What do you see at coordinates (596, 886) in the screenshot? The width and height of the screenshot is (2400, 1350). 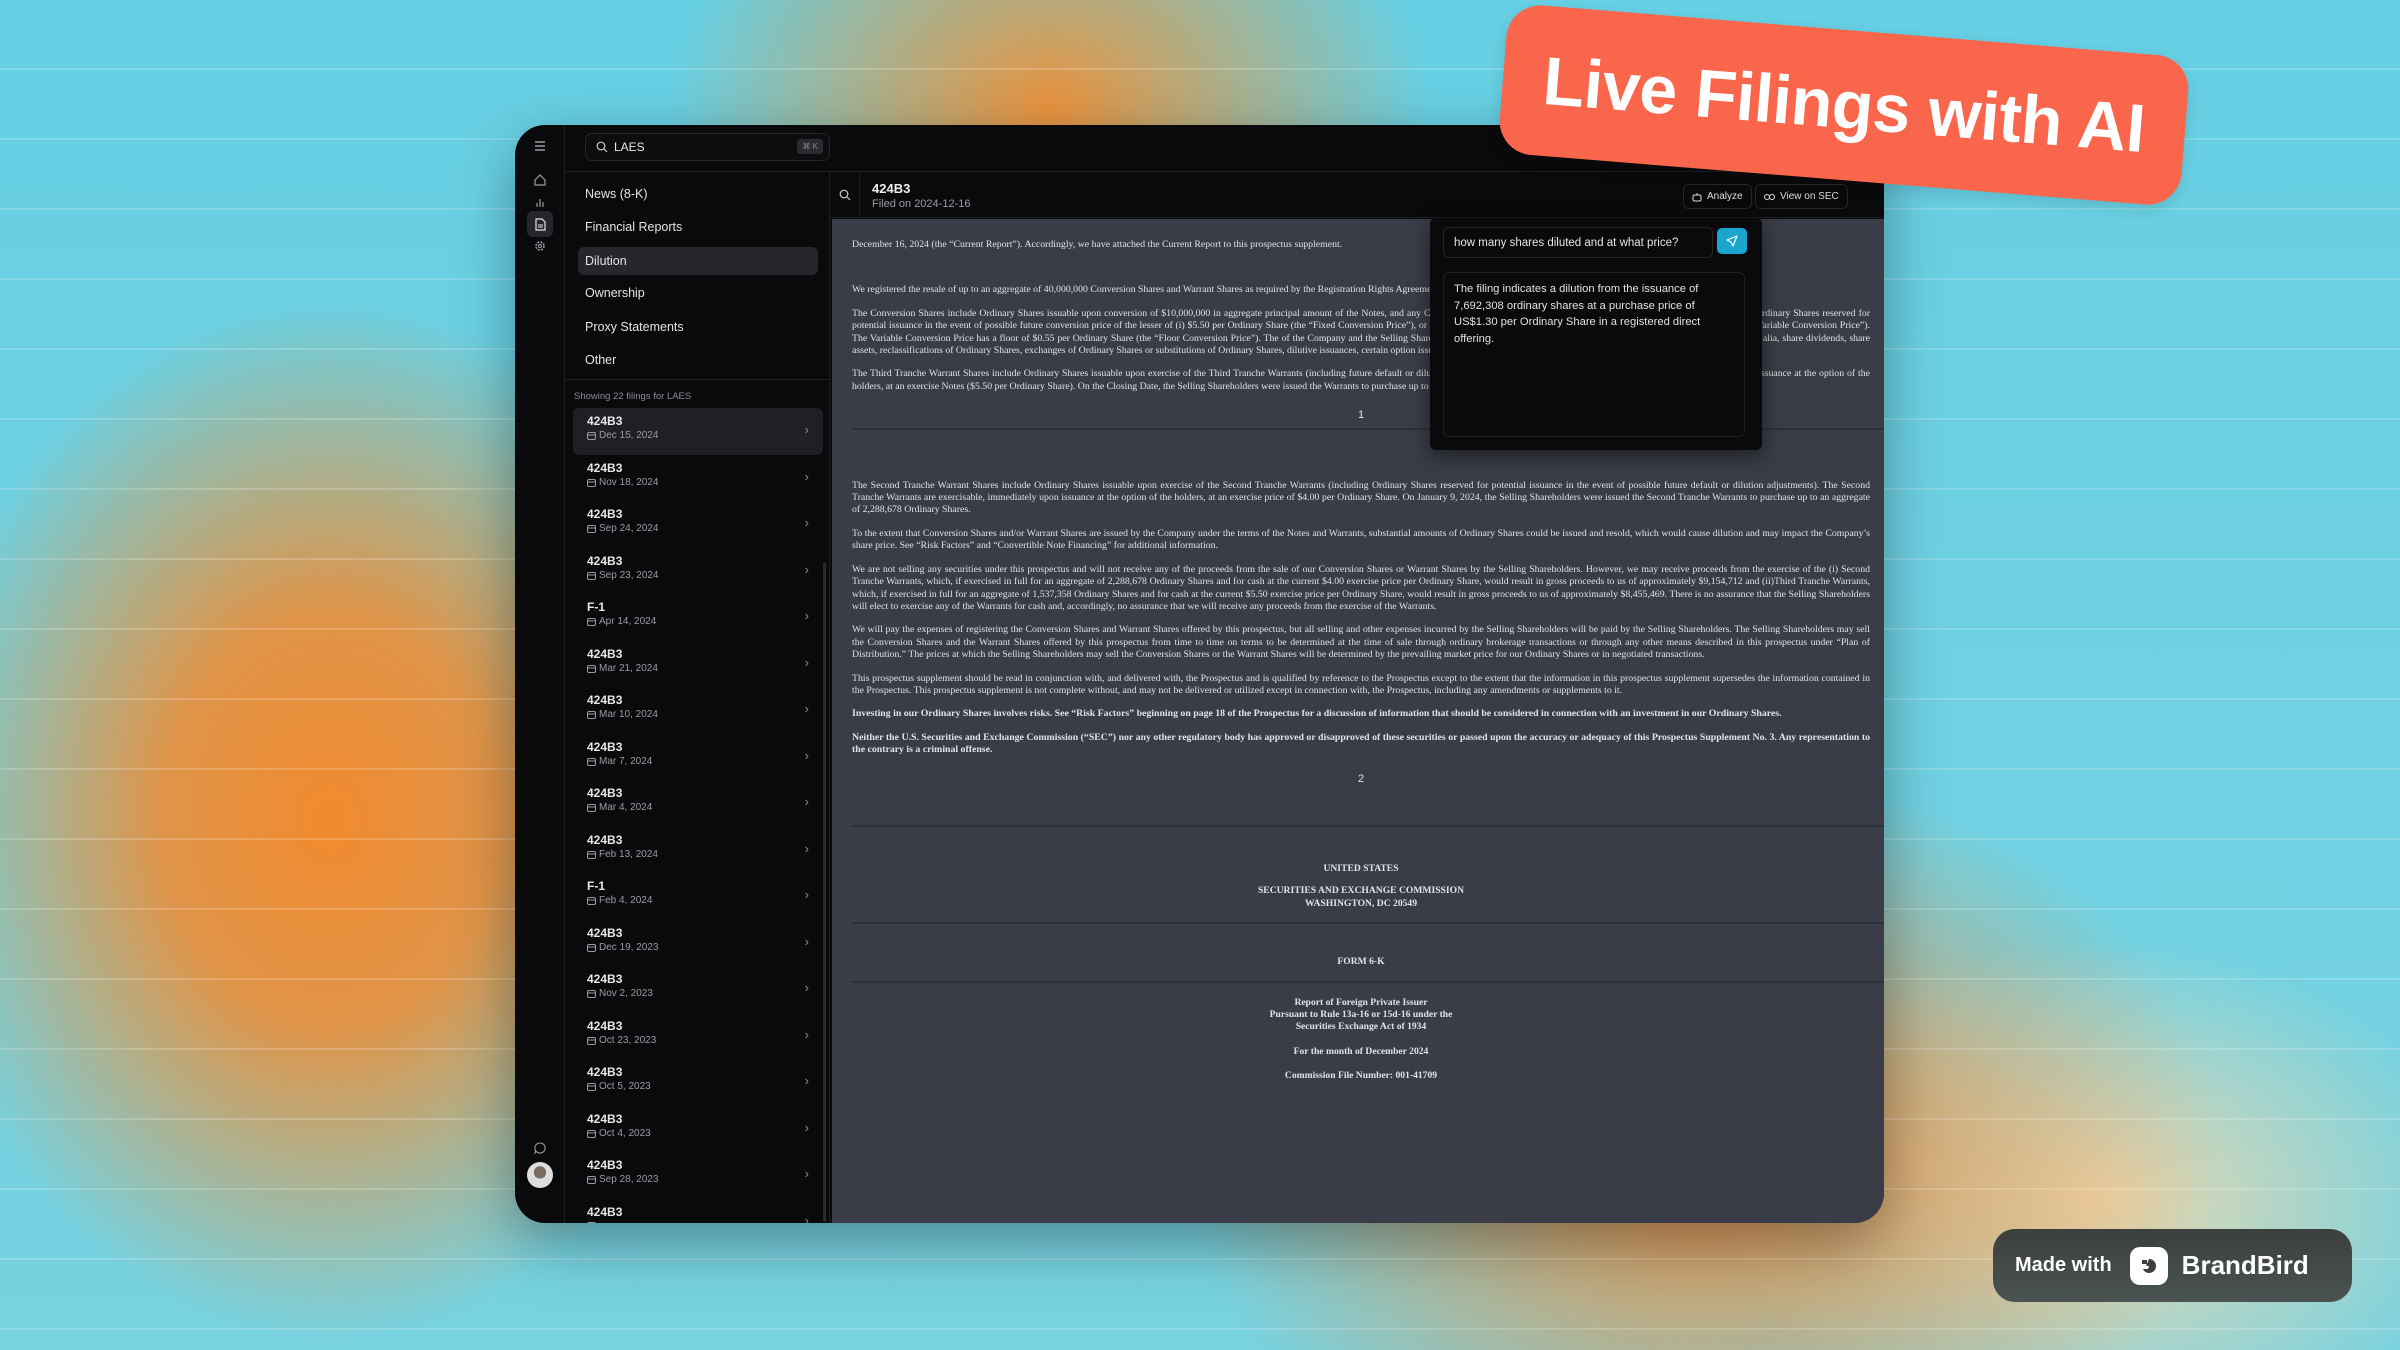 I see `filing-type: F-1` at bounding box center [596, 886].